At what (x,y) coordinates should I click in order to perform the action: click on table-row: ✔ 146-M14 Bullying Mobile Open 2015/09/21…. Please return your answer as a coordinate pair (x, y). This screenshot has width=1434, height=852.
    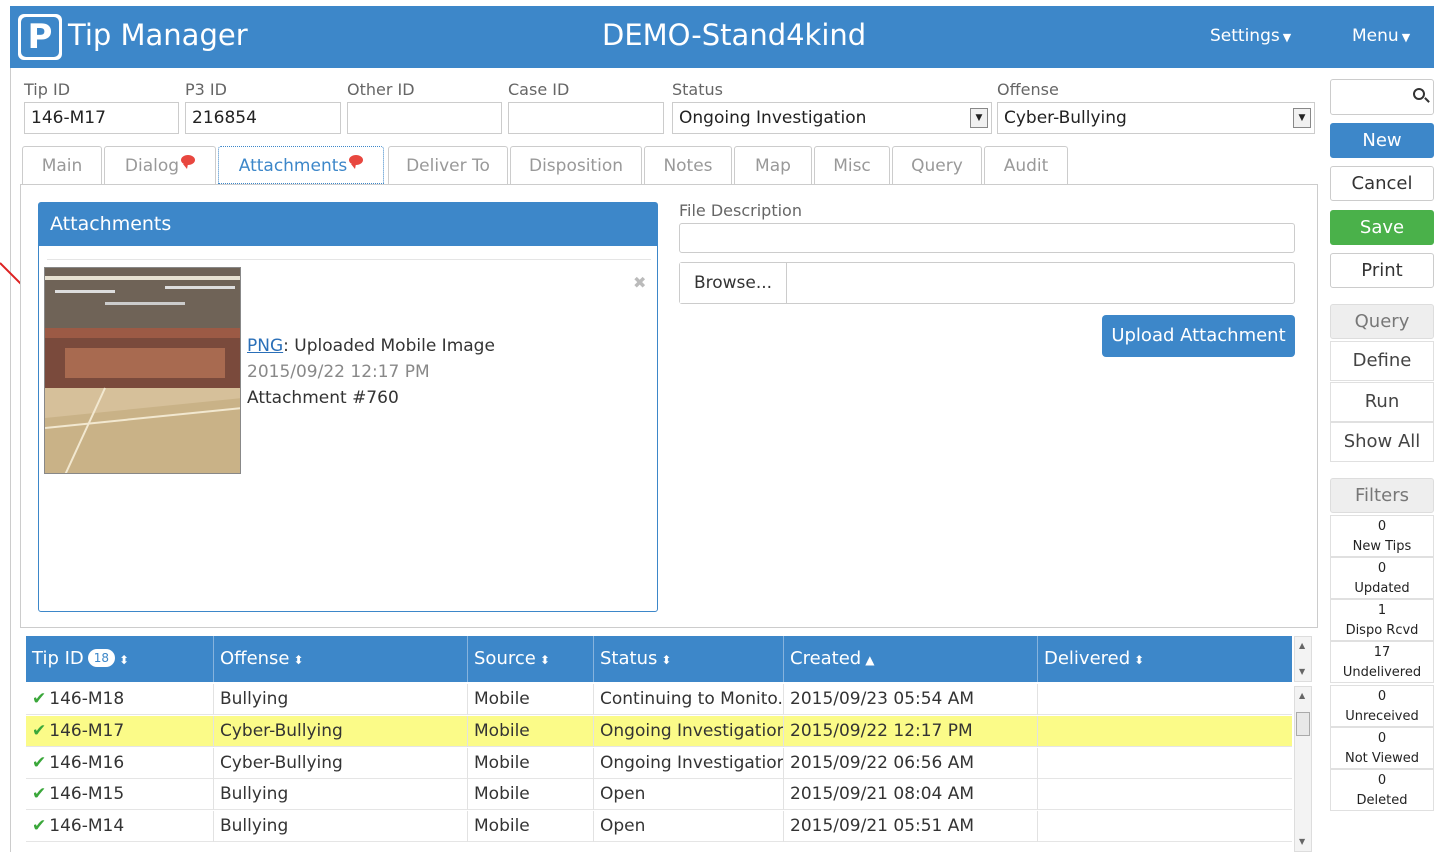
    Looking at the image, I should click on (659, 826).